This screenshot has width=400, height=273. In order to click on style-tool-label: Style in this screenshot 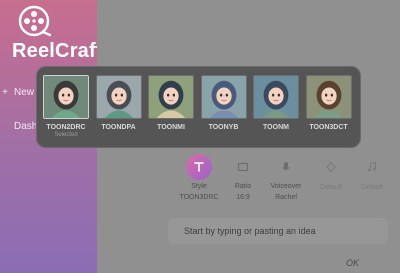, I will do `click(199, 186)`.